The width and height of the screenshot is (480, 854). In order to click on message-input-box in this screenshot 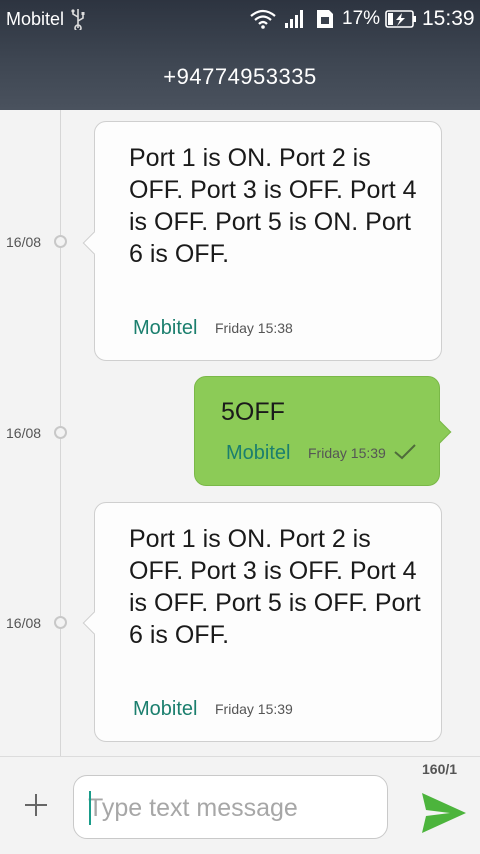, I will do `click(230, 807)`.